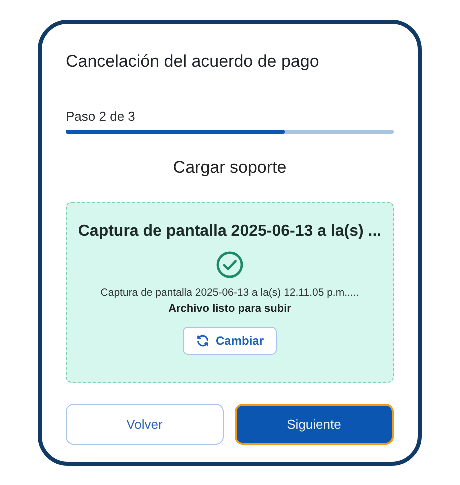 The width and height of the screenshot is (460, 485). I want to click on dialog-title: Cancelación del acuerdo de pago, so click(193, 62).